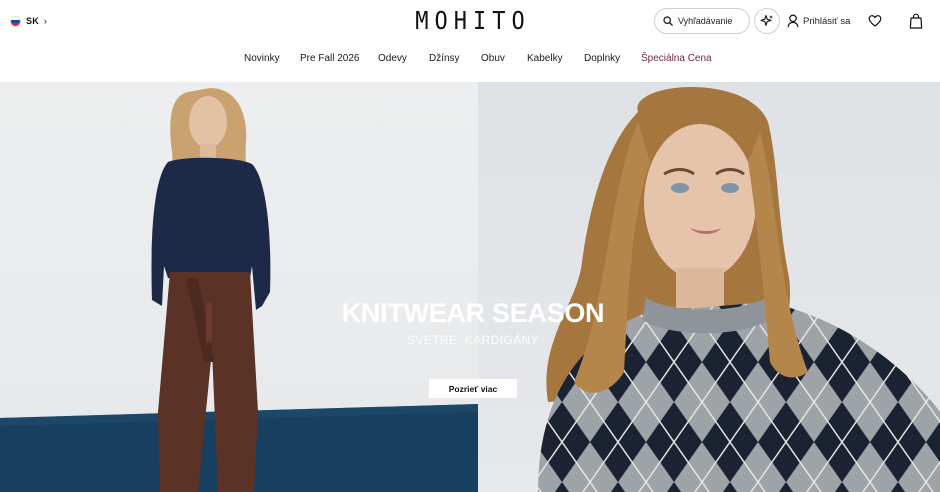  Describe the element at coordinates (262, 58) in the screenshot. I see `nav-item-novinky: Novinky` at that location.